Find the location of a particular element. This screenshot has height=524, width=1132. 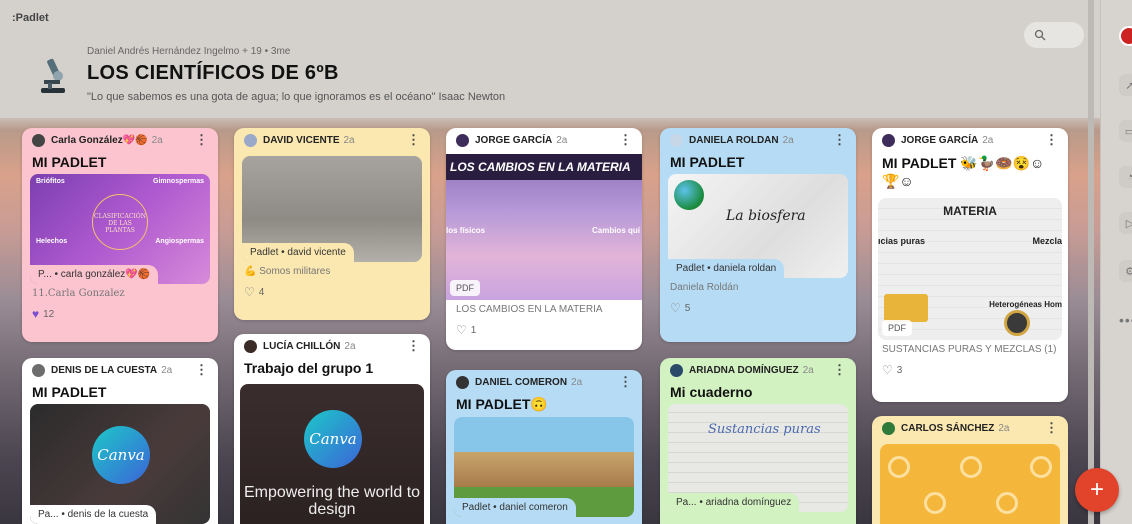

heart-icon: ♥ is located at coordinates (35, 314).